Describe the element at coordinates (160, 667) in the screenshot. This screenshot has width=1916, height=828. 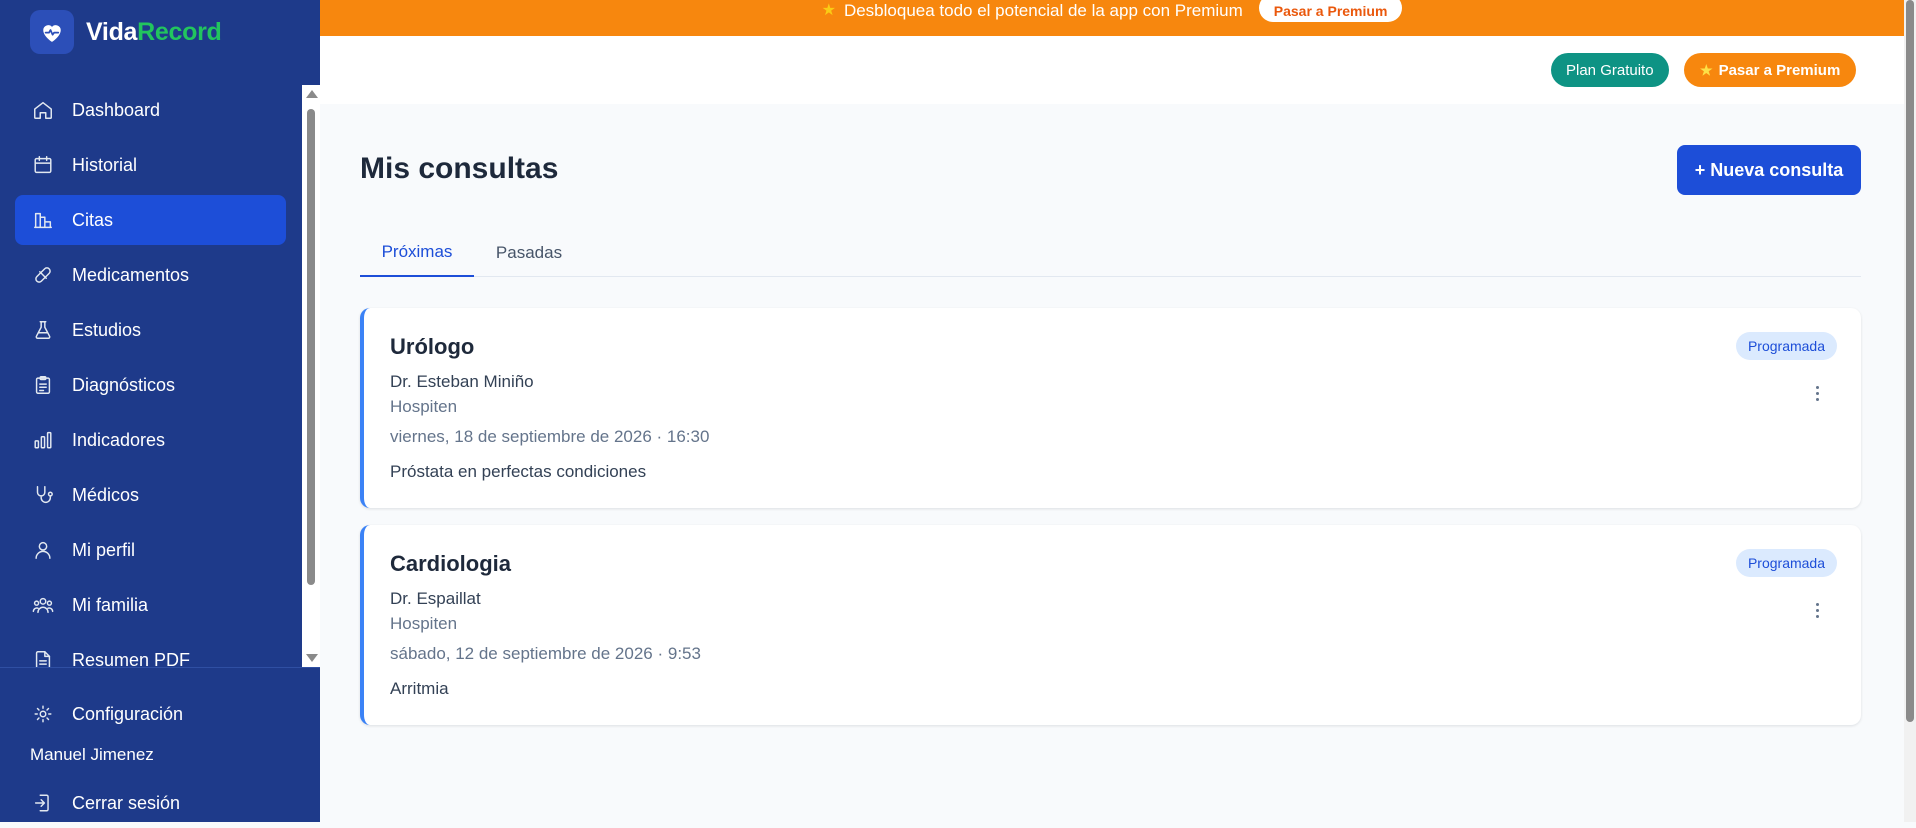
I see `sidebar-divider` at that location.